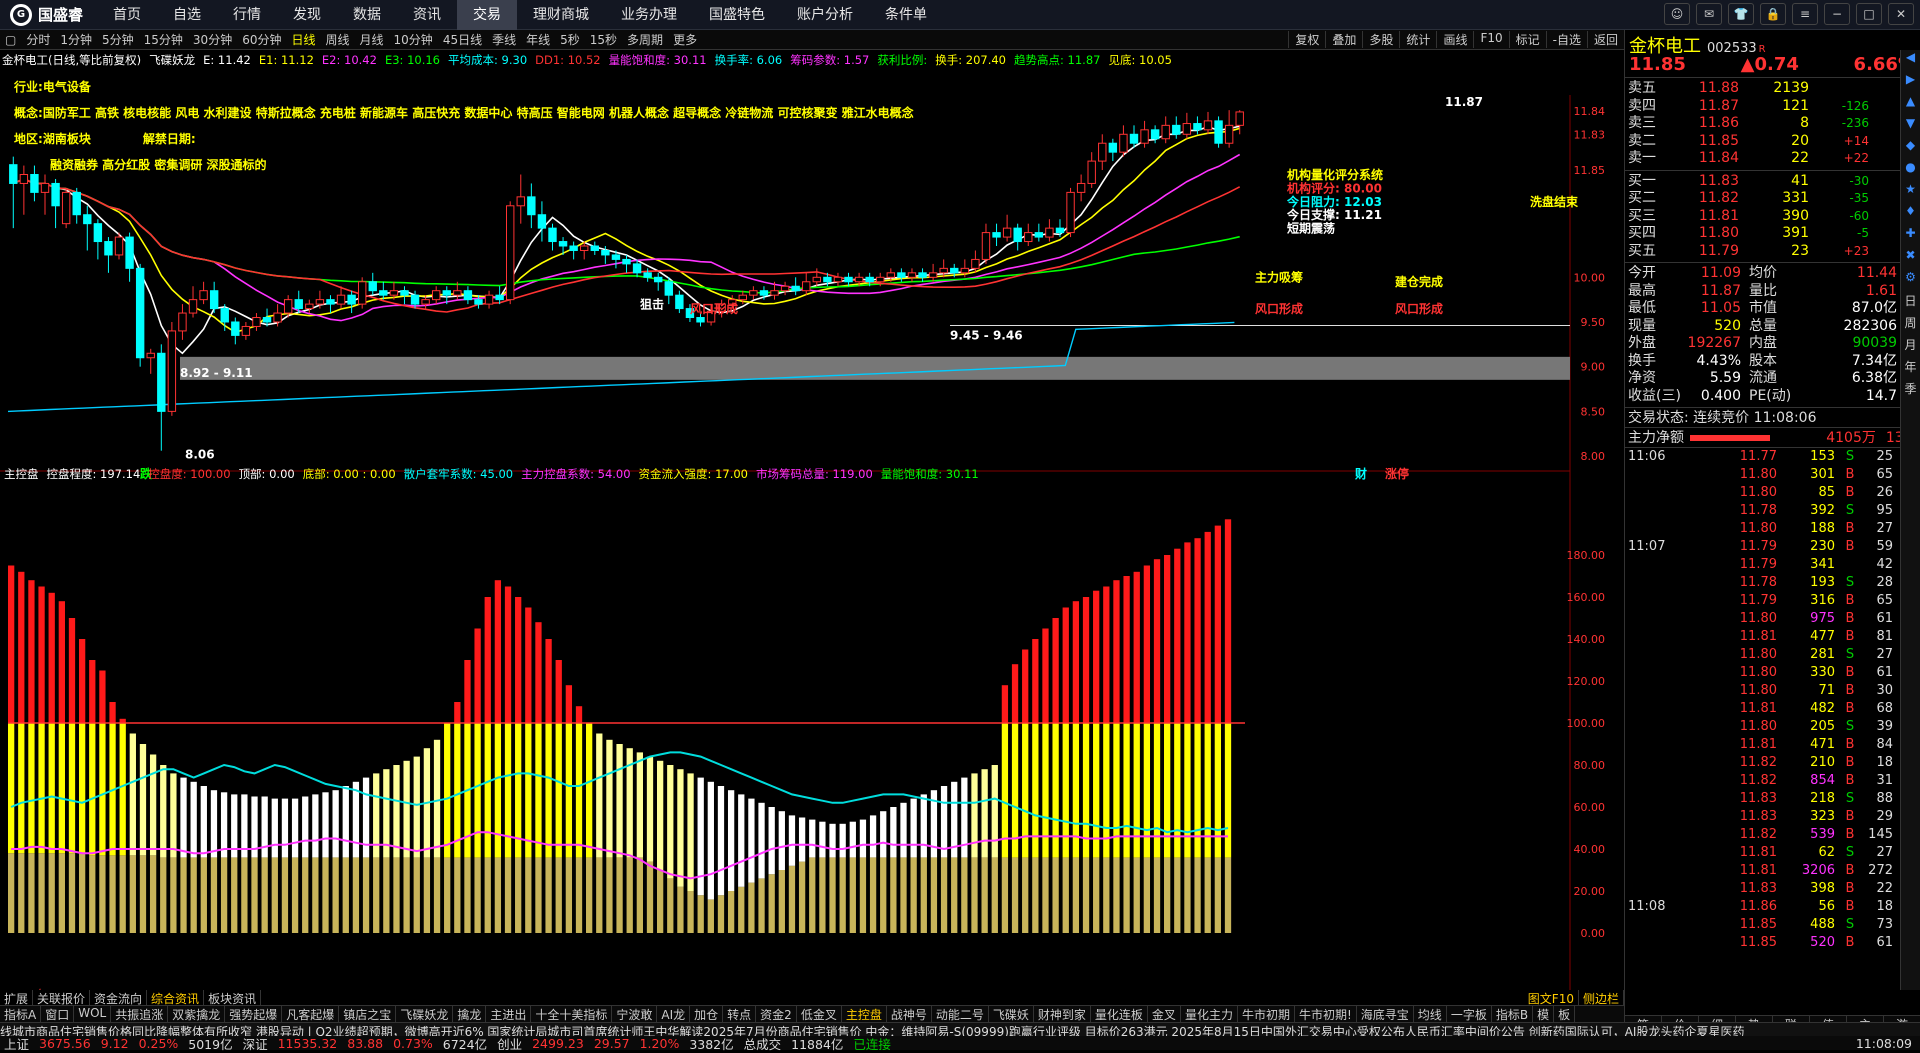  What do you see at coordinates (1901, 14) in the screenshot?
I see `close-icon: ✕` at bounding box center [1901, 14].